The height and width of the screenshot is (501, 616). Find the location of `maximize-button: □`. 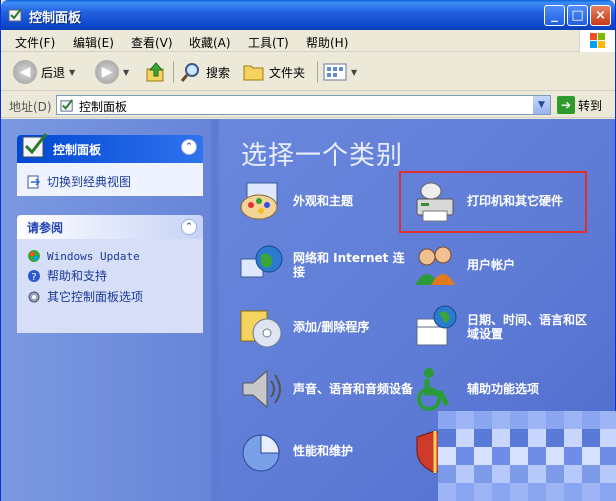

maximize-button: □ is located at coordinates (577, 15).